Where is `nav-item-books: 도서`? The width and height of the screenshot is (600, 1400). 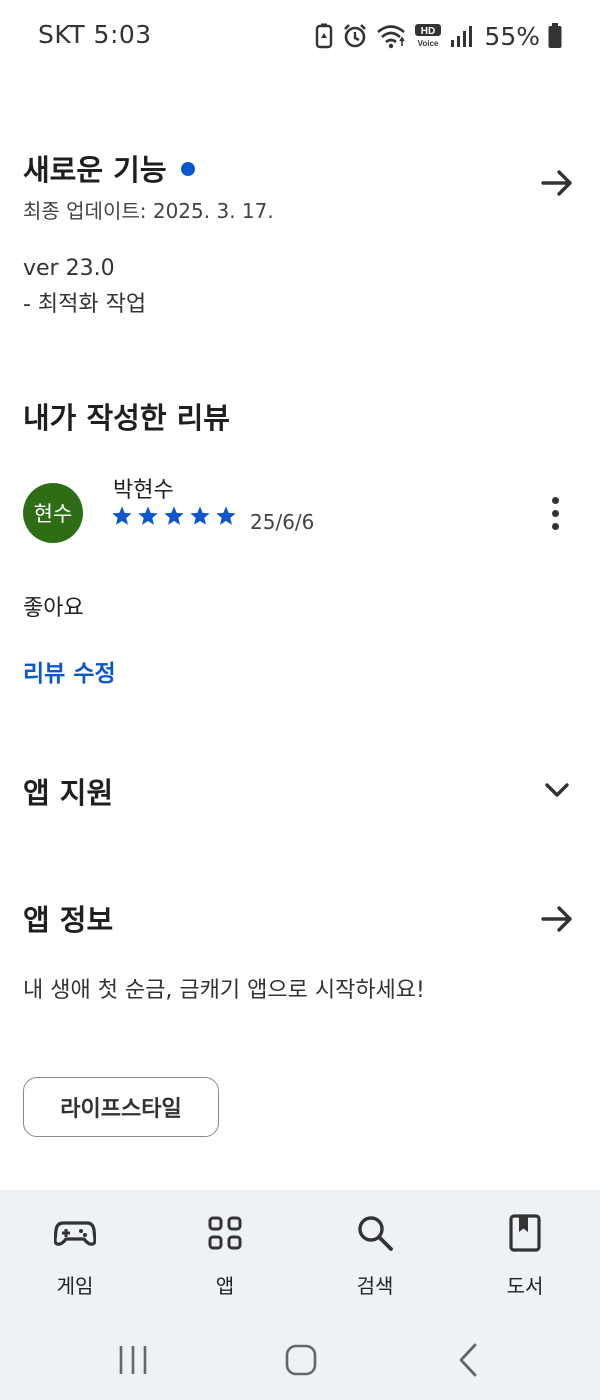 nav-item-books: 도서 is located at coordinates (525, 1255).